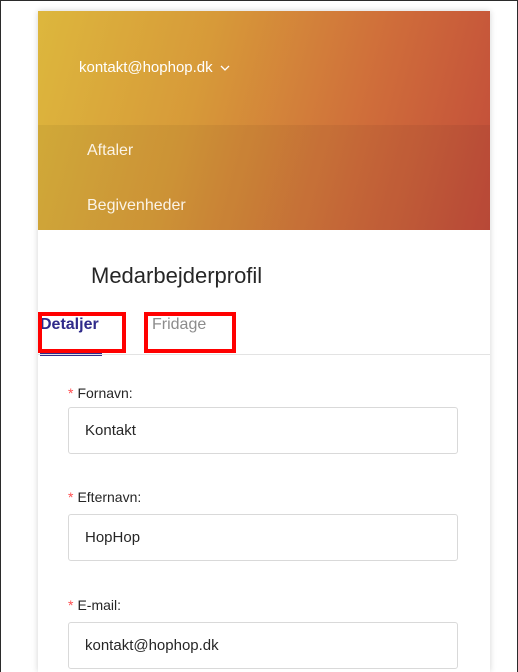 This screenshot has width=518, height=672. I want to click on tabs-divider, so click(264, 354).